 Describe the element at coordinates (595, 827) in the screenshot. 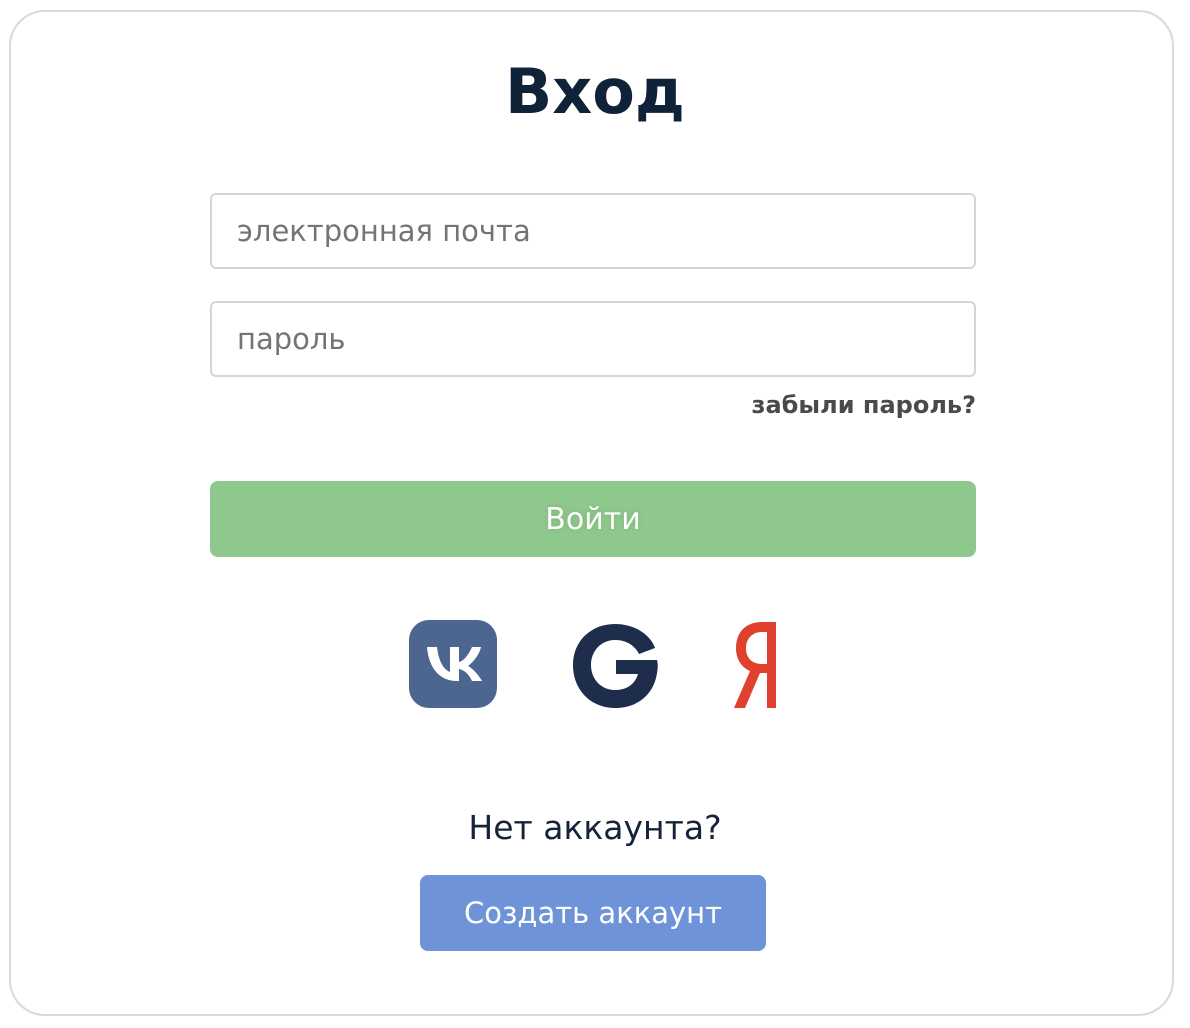

I see `no-account-prompt: Нет аккаунта?` at that location.